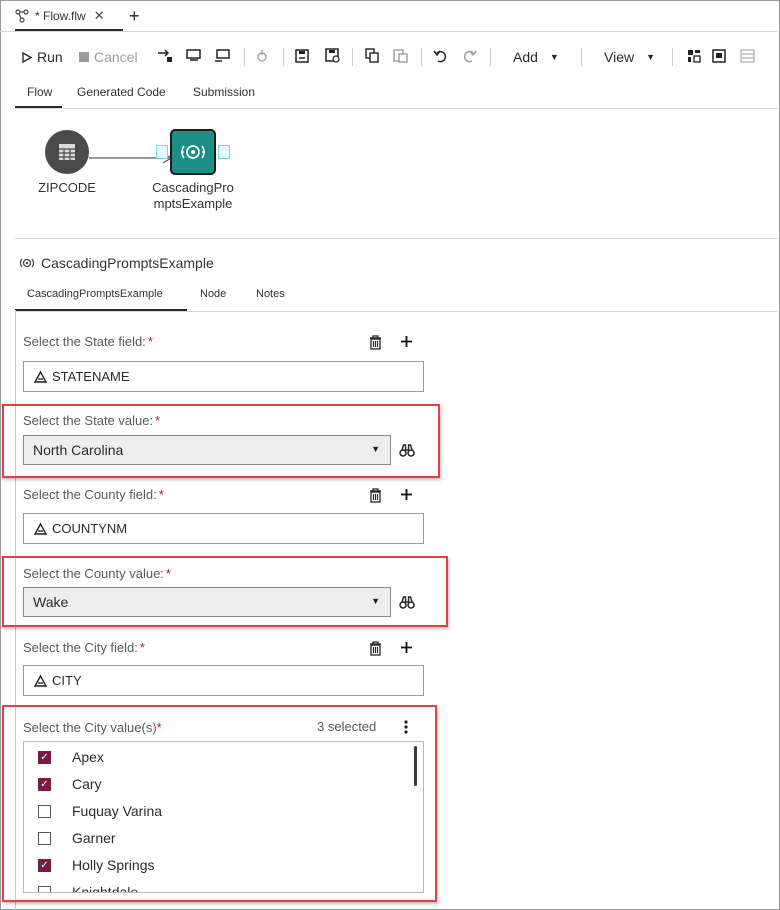 The width and height of the screenshot is (780, 910). Describe the element at coordinates (70, 838) in the screenshot. I see `list-item: Garner` at that location.